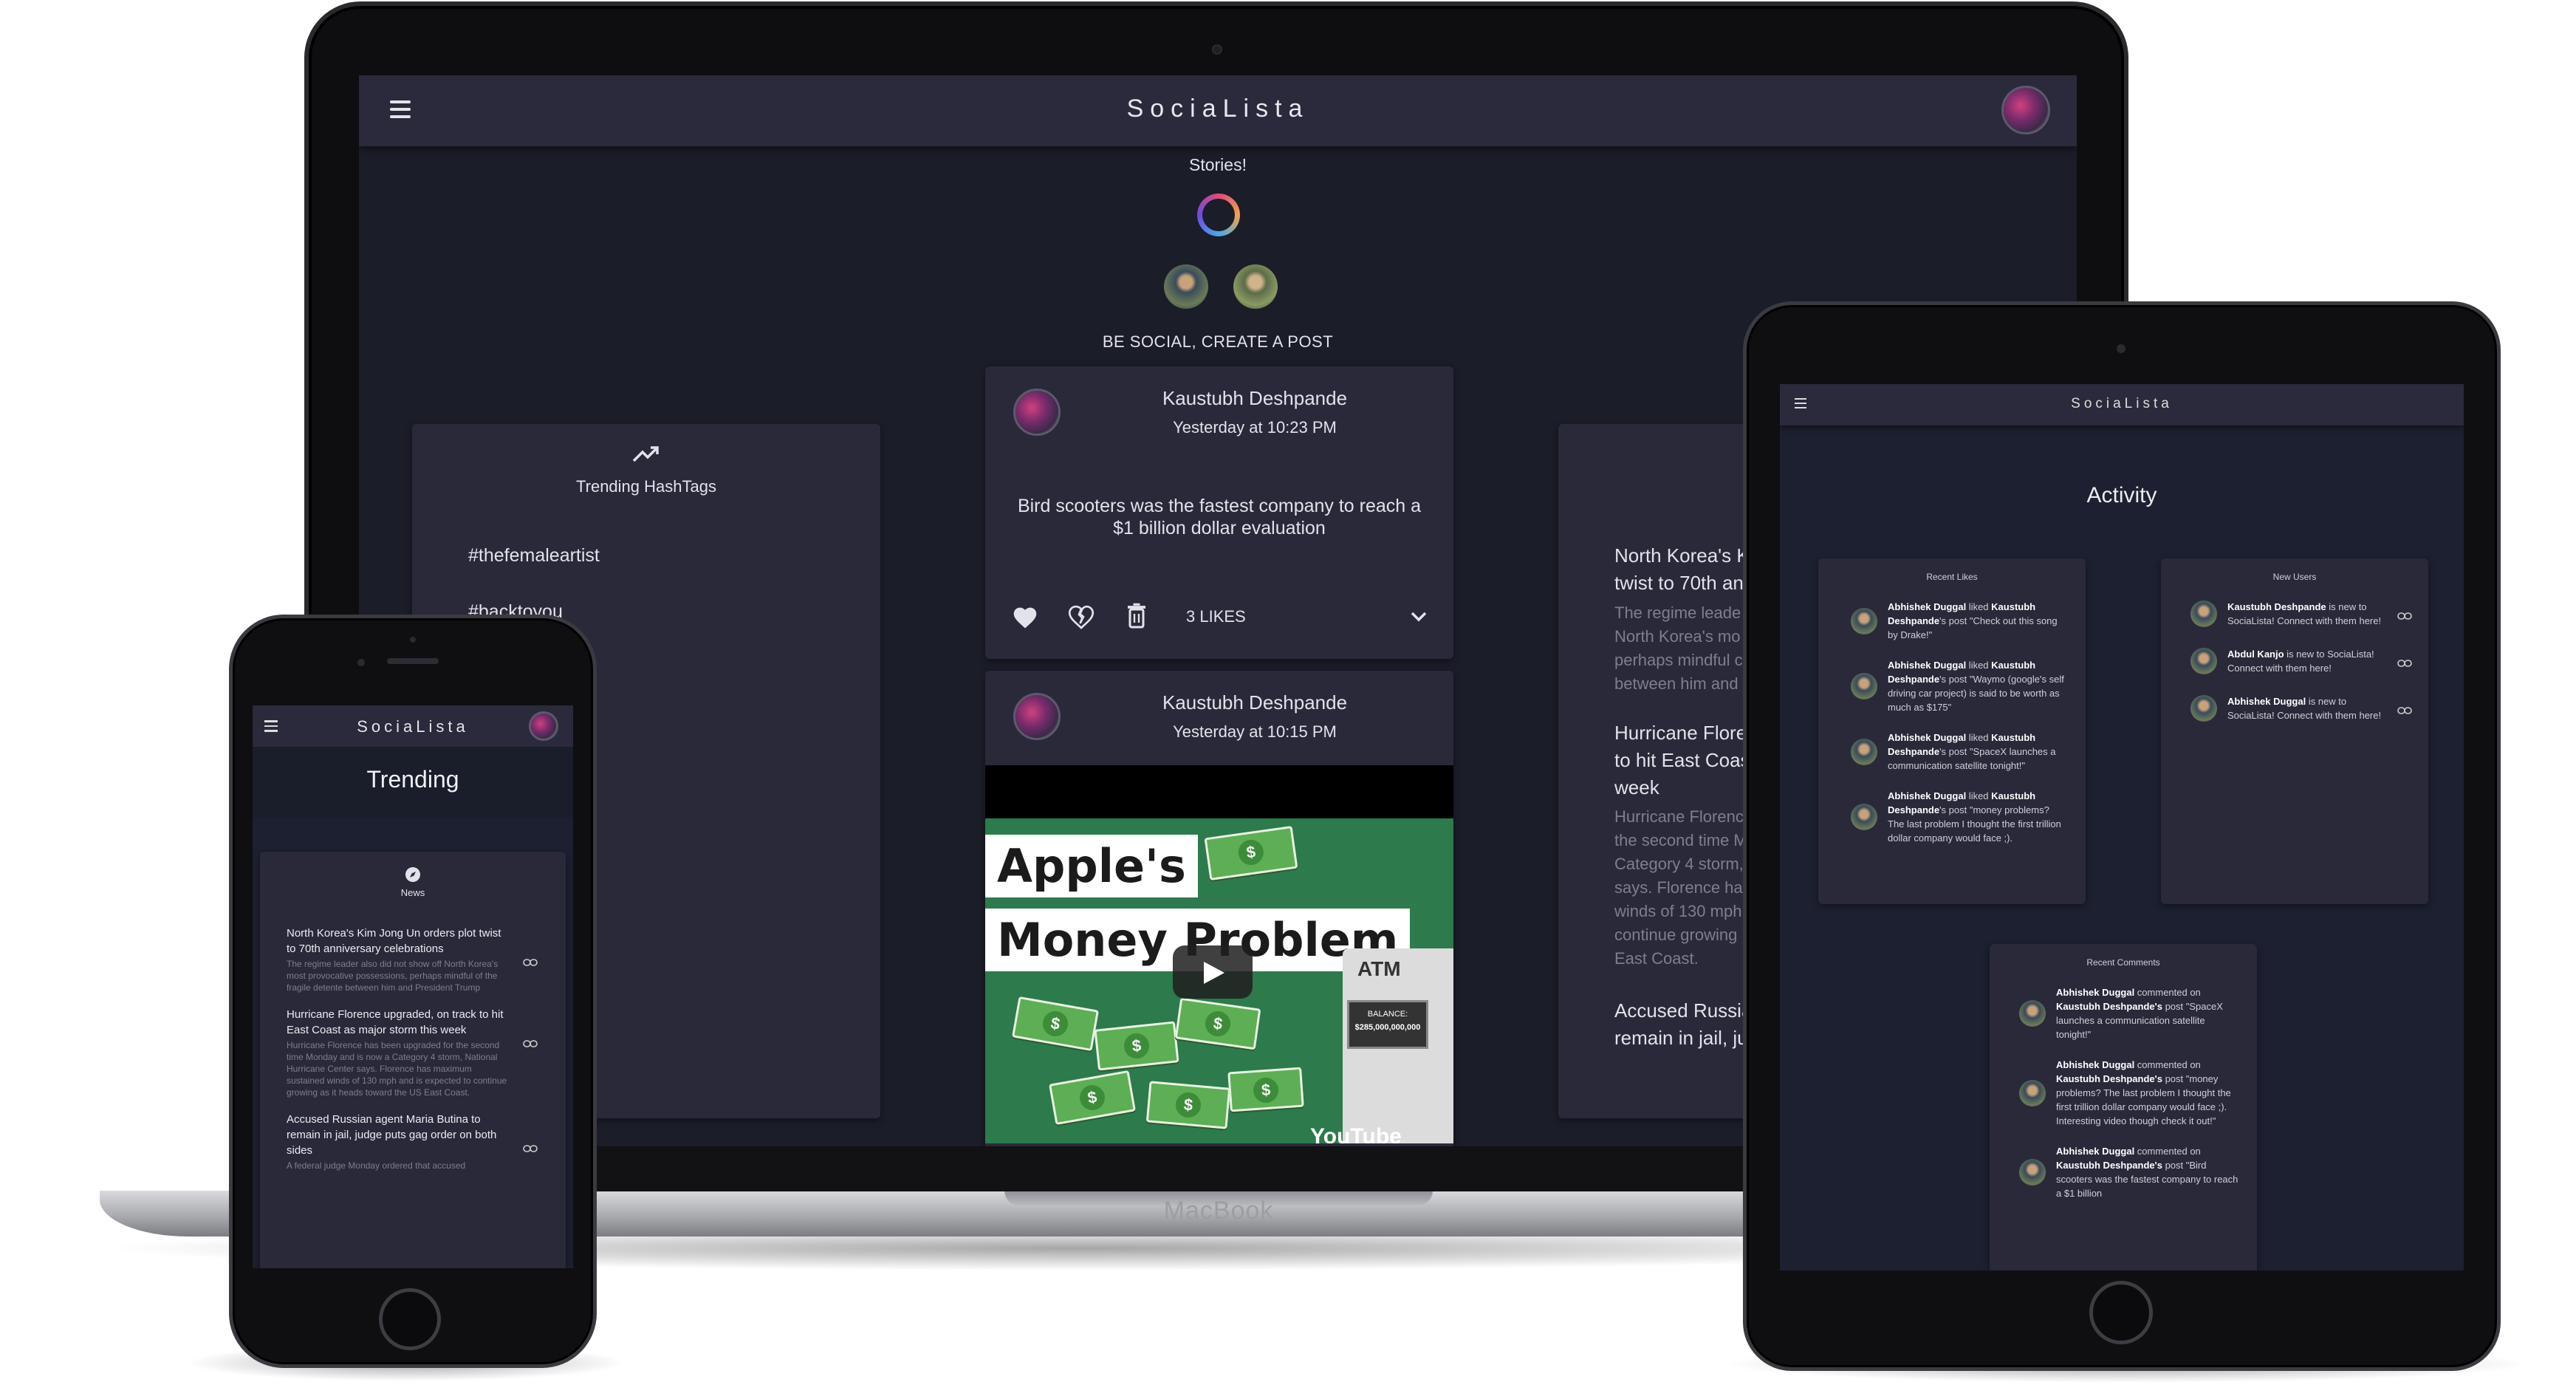 Image resolution: width=2576 pixels, height=1399 pixels. Describe the element at coordinates (1217, 49) in the screenshot. I see `laptop-camera` at that location.